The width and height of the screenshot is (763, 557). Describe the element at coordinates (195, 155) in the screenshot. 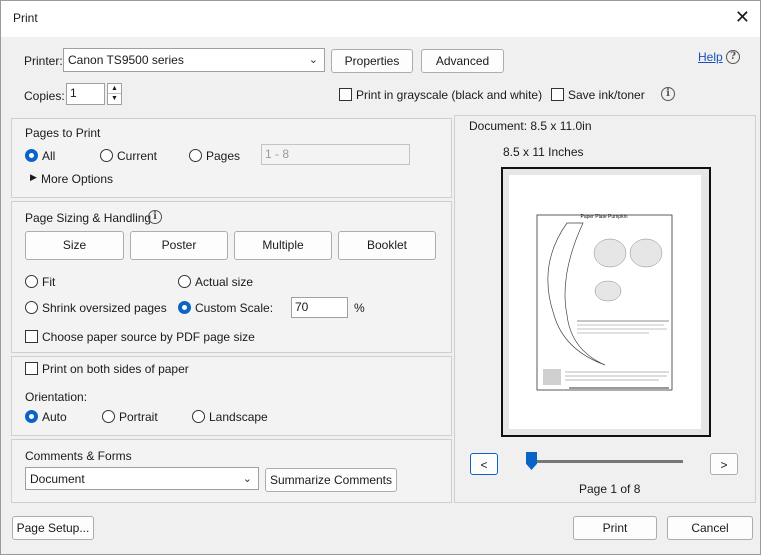

I see `page-range-radio` at that location.